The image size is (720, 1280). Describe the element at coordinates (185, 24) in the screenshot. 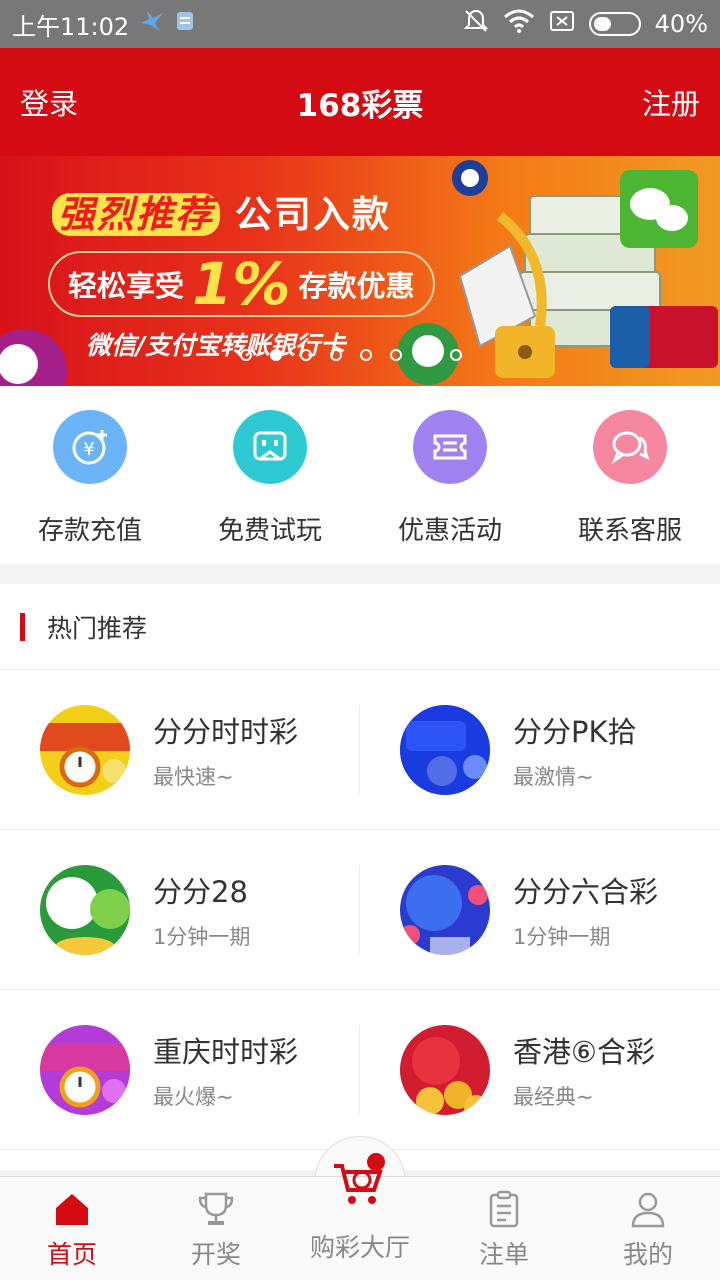

I see `notification-icon` at that location.